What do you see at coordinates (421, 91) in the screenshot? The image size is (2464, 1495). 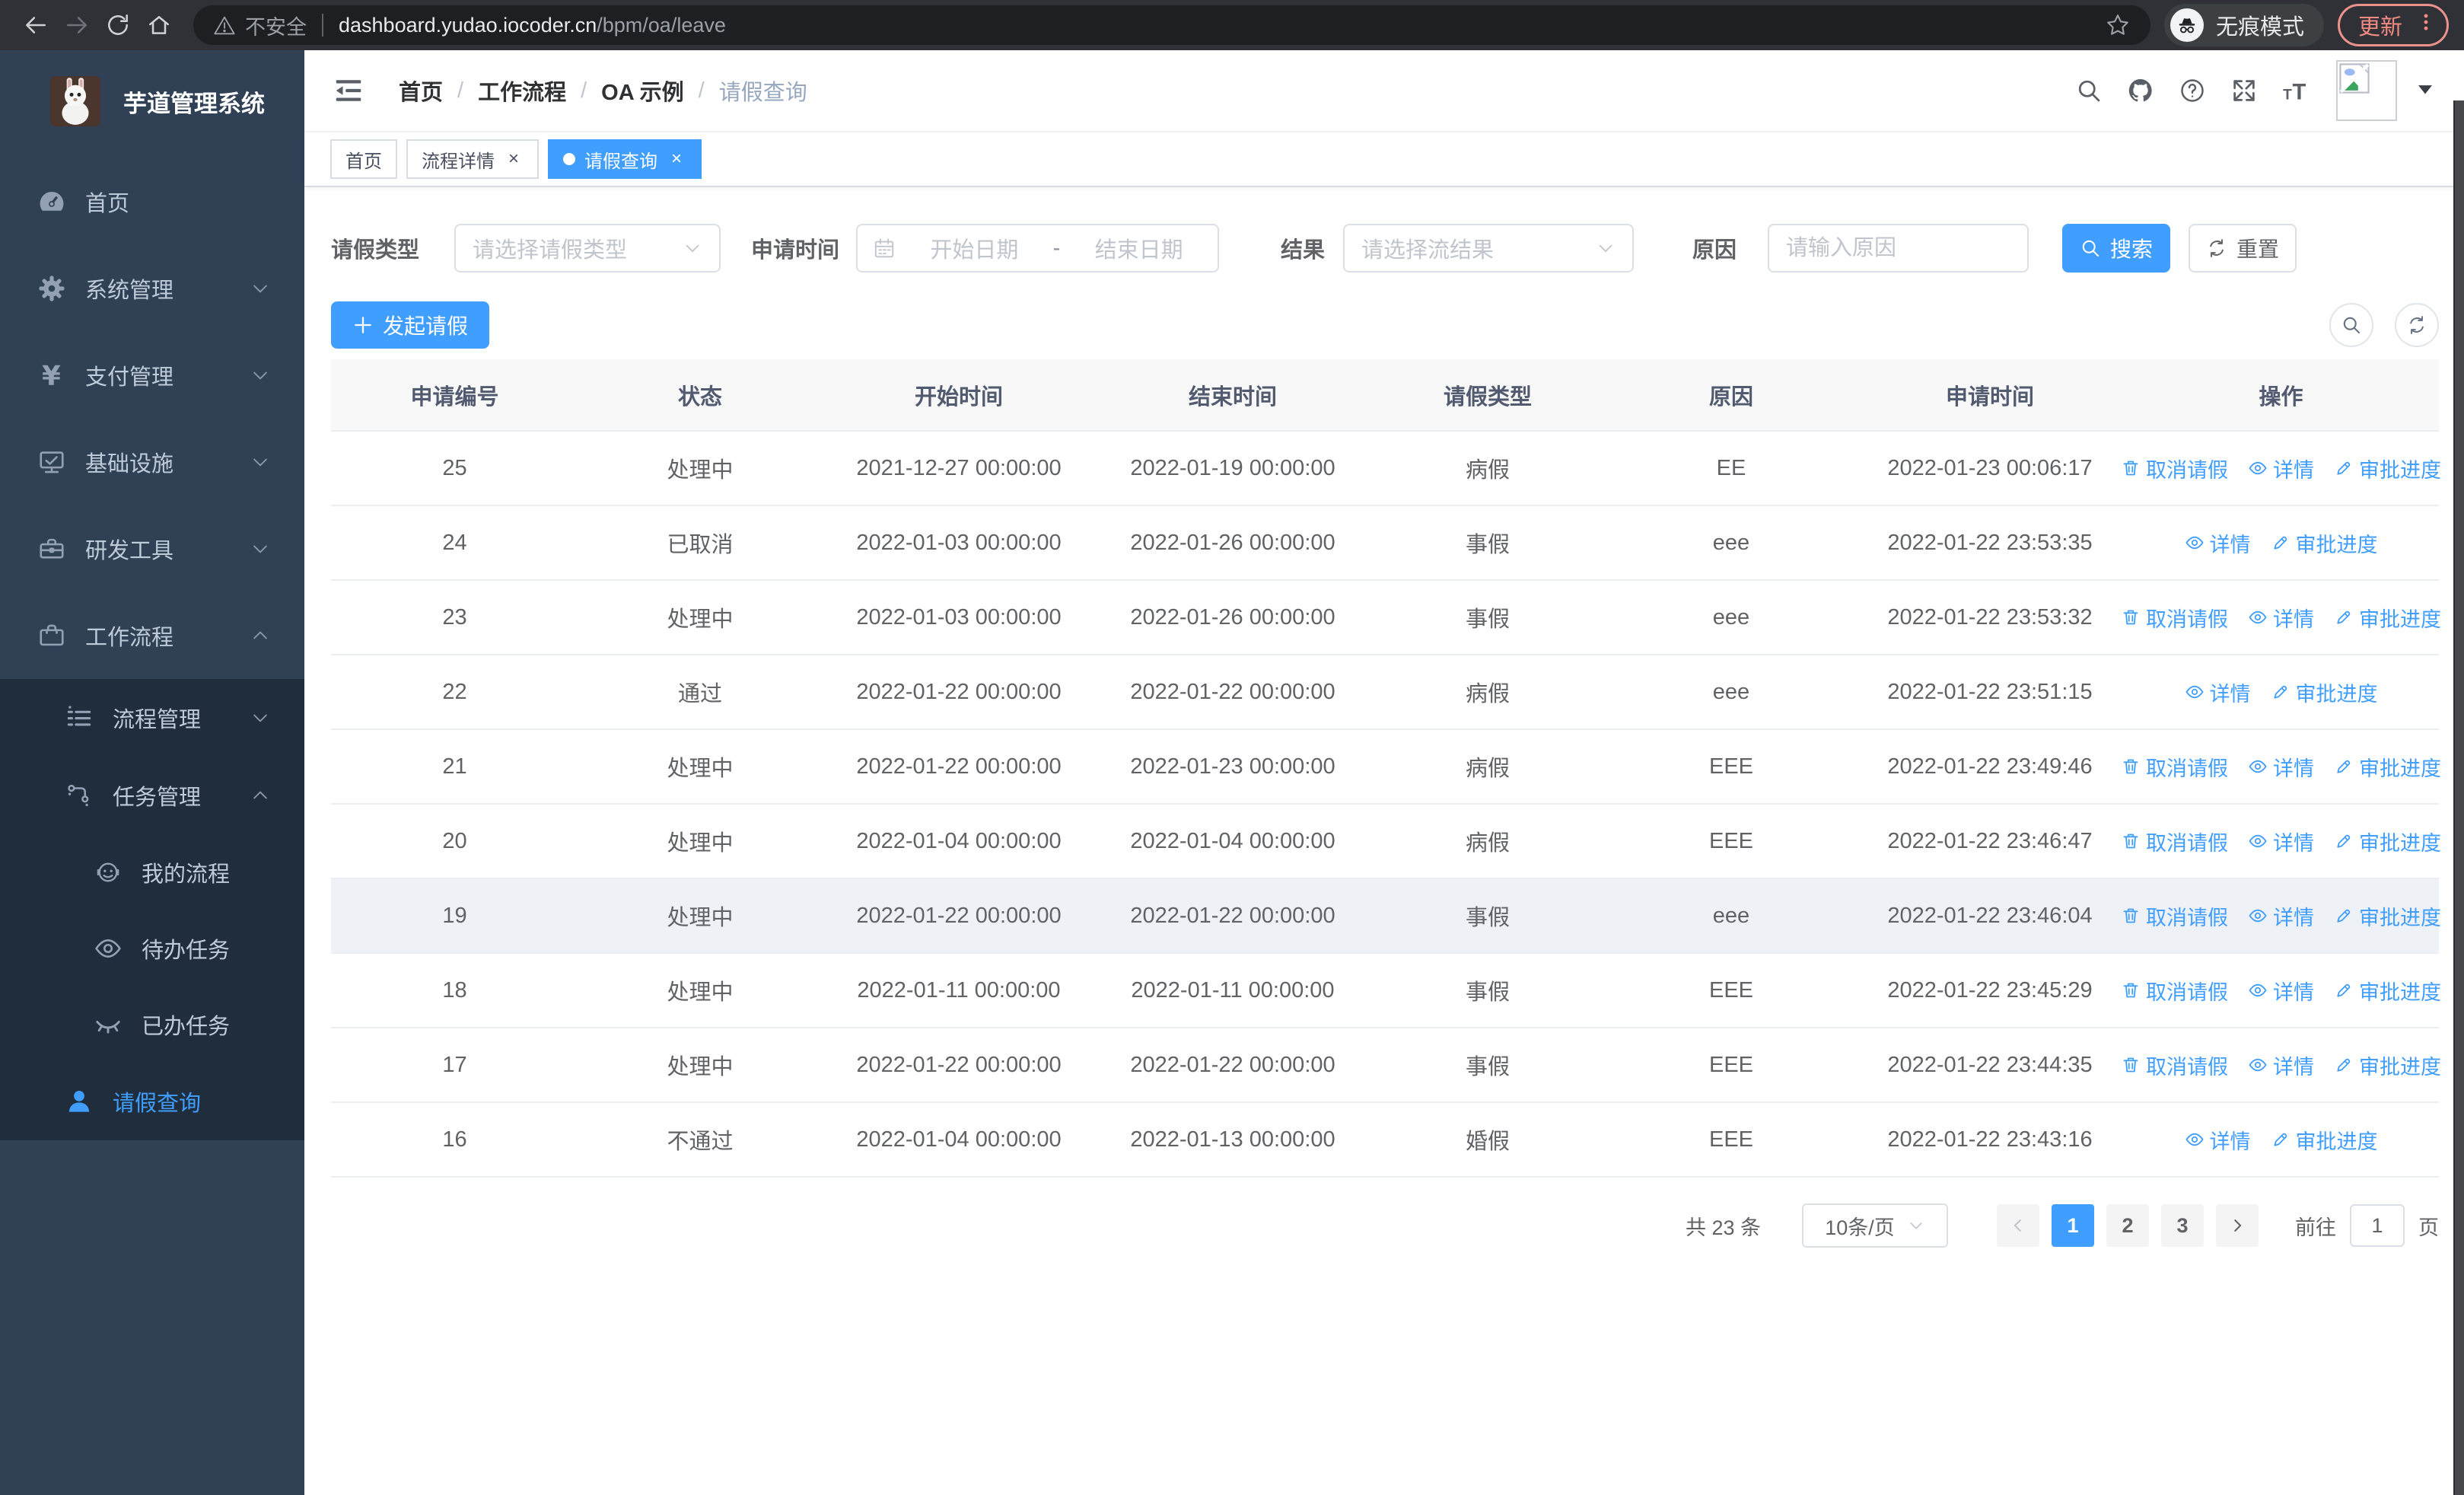 I see `breadcrumb-item: 首页` at bounding box center [421, 91].